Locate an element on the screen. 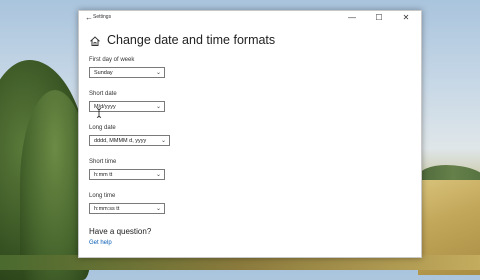 The image size is (480, 280). title-bar: ← Settings — ☐ ✕ is located at coordinates (250, 18).